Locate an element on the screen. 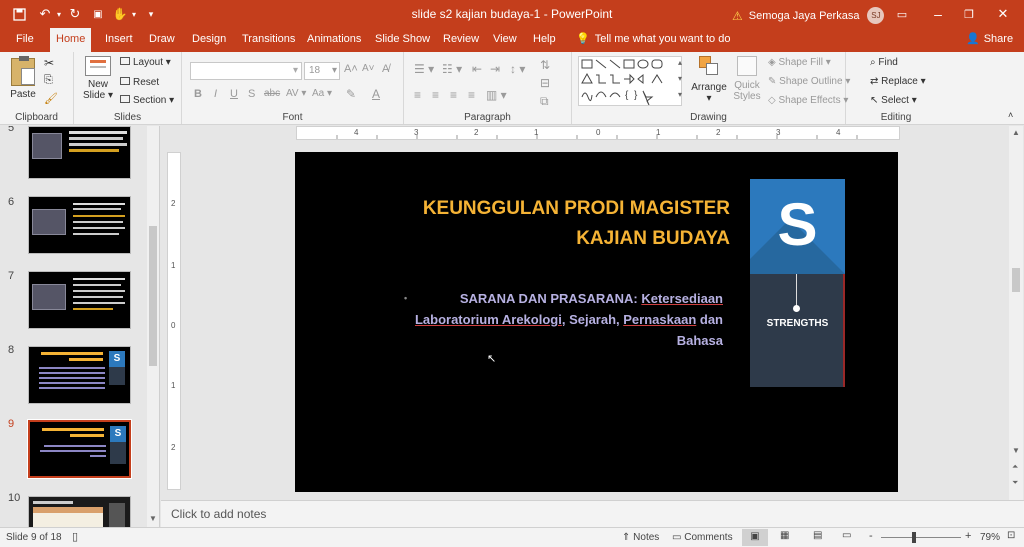 The height and width of the screenshot is (547, 1024). align-center-icon: ≡ is located at coordinates (435, 95).